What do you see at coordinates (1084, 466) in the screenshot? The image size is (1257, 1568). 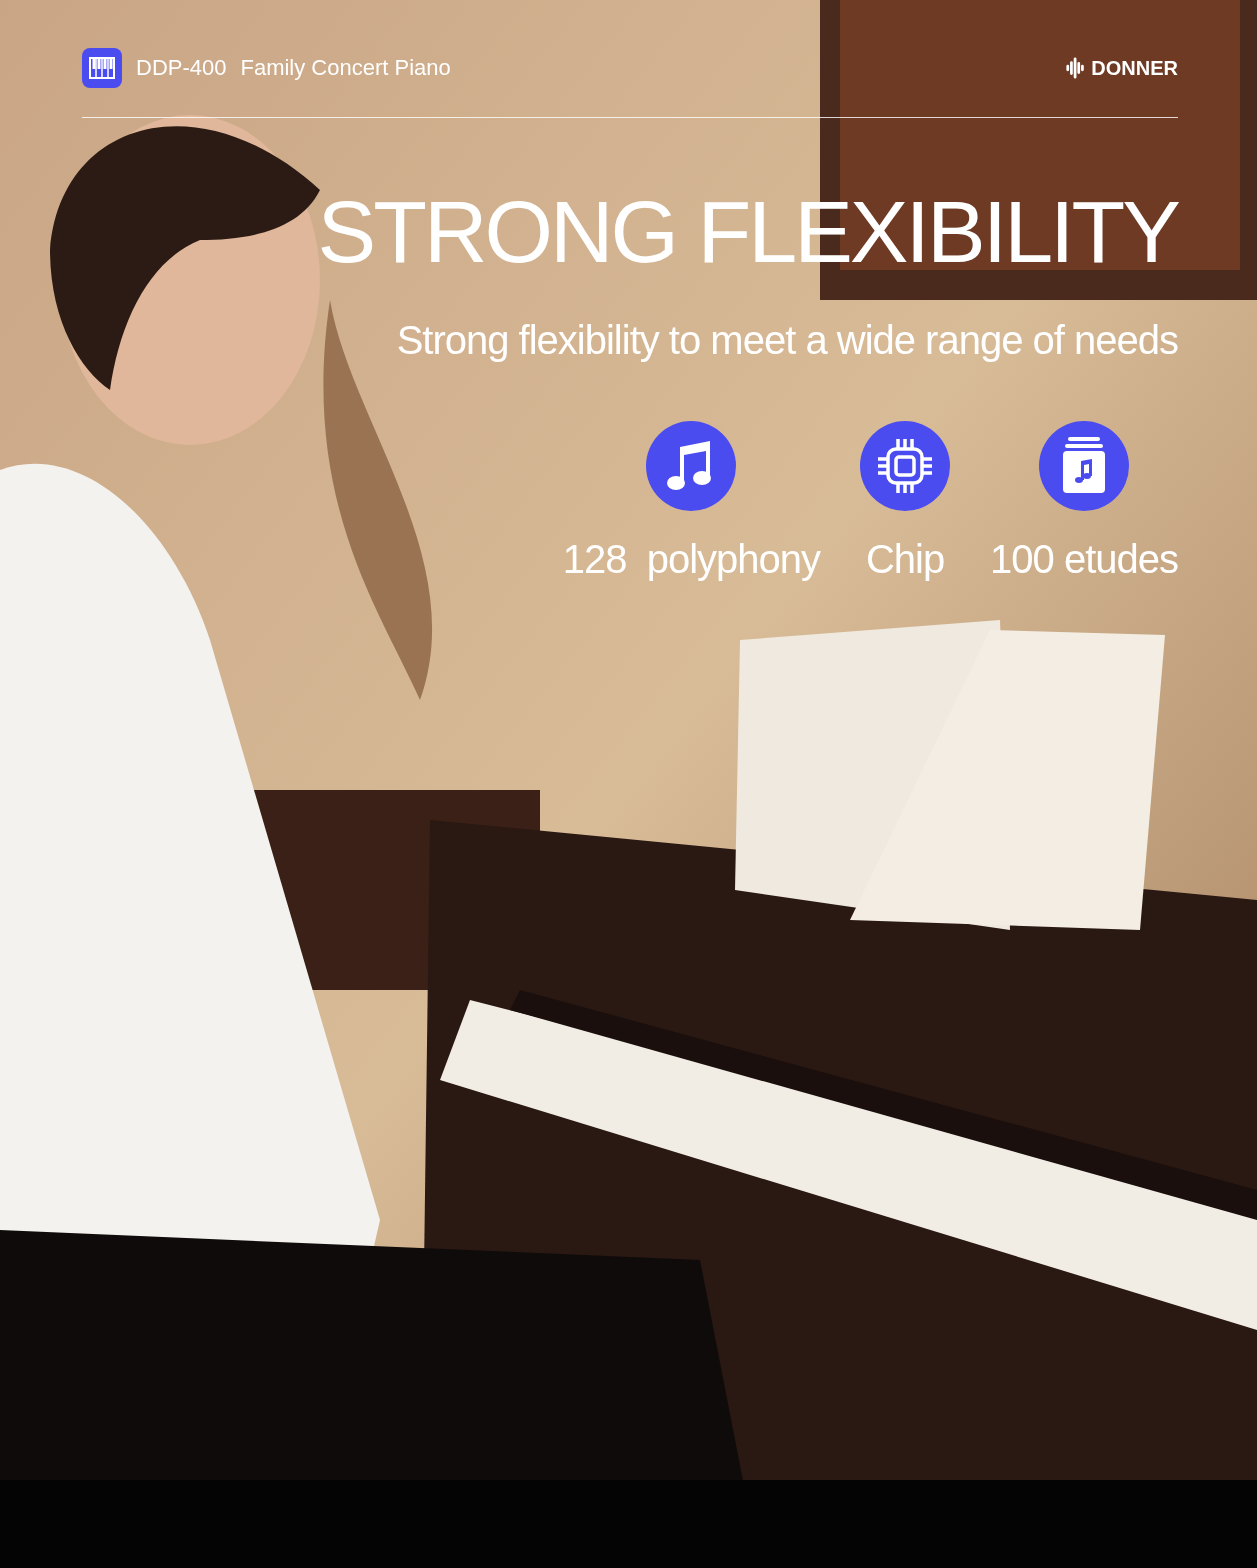 I see `music-album-icon` at bounding box center [1084, 466].